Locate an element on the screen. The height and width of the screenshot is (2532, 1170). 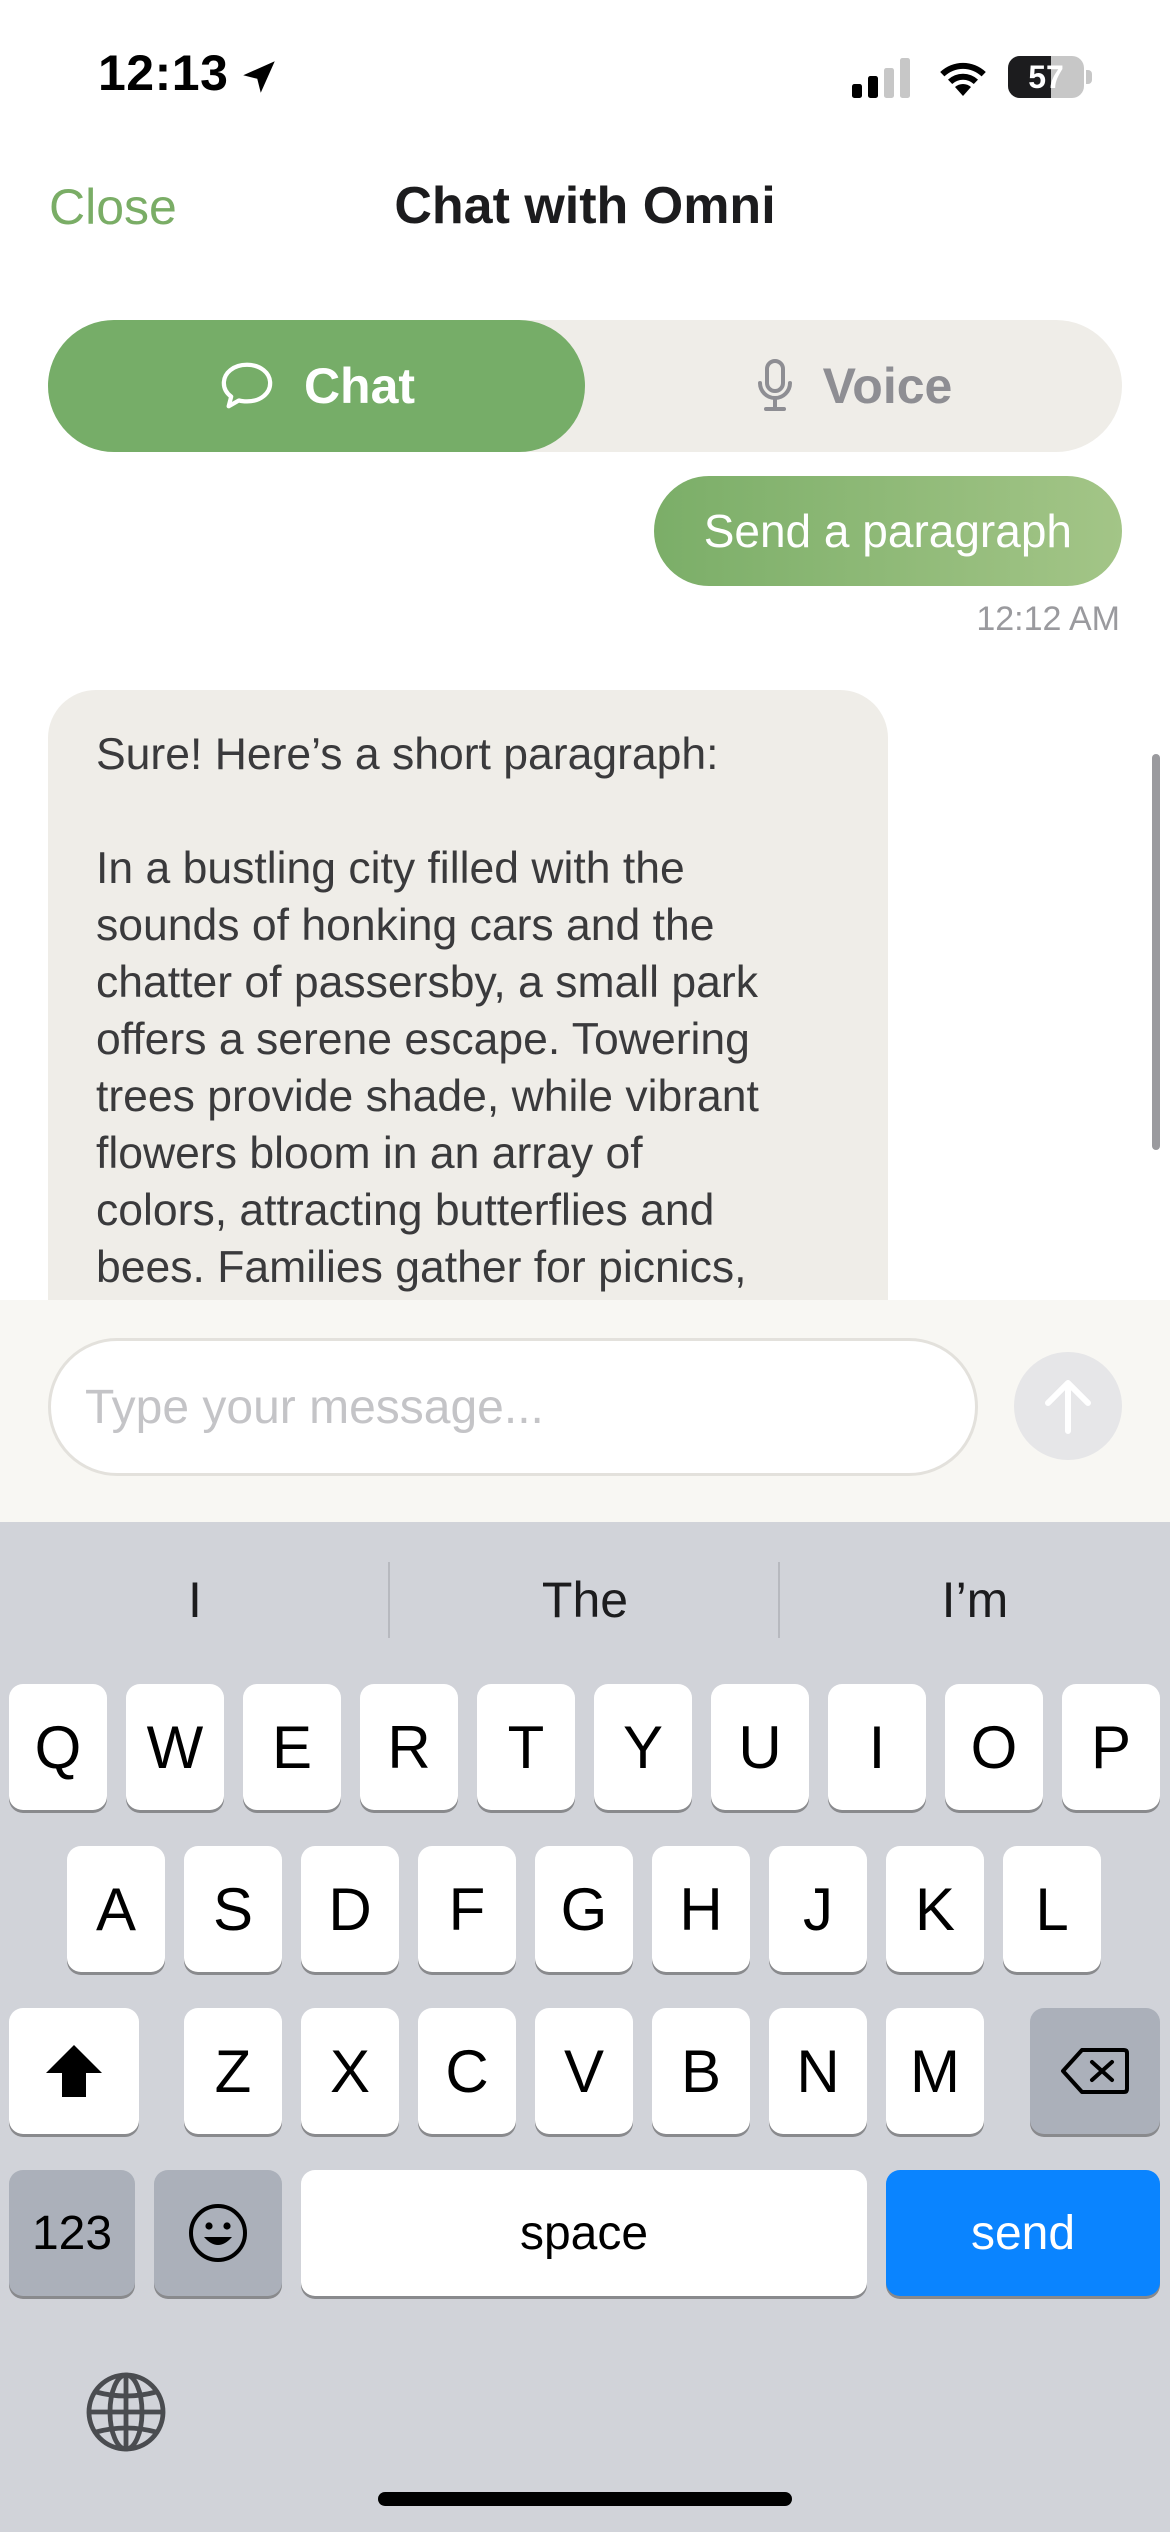
key-z: Z is located at coordinates (233, 2071).